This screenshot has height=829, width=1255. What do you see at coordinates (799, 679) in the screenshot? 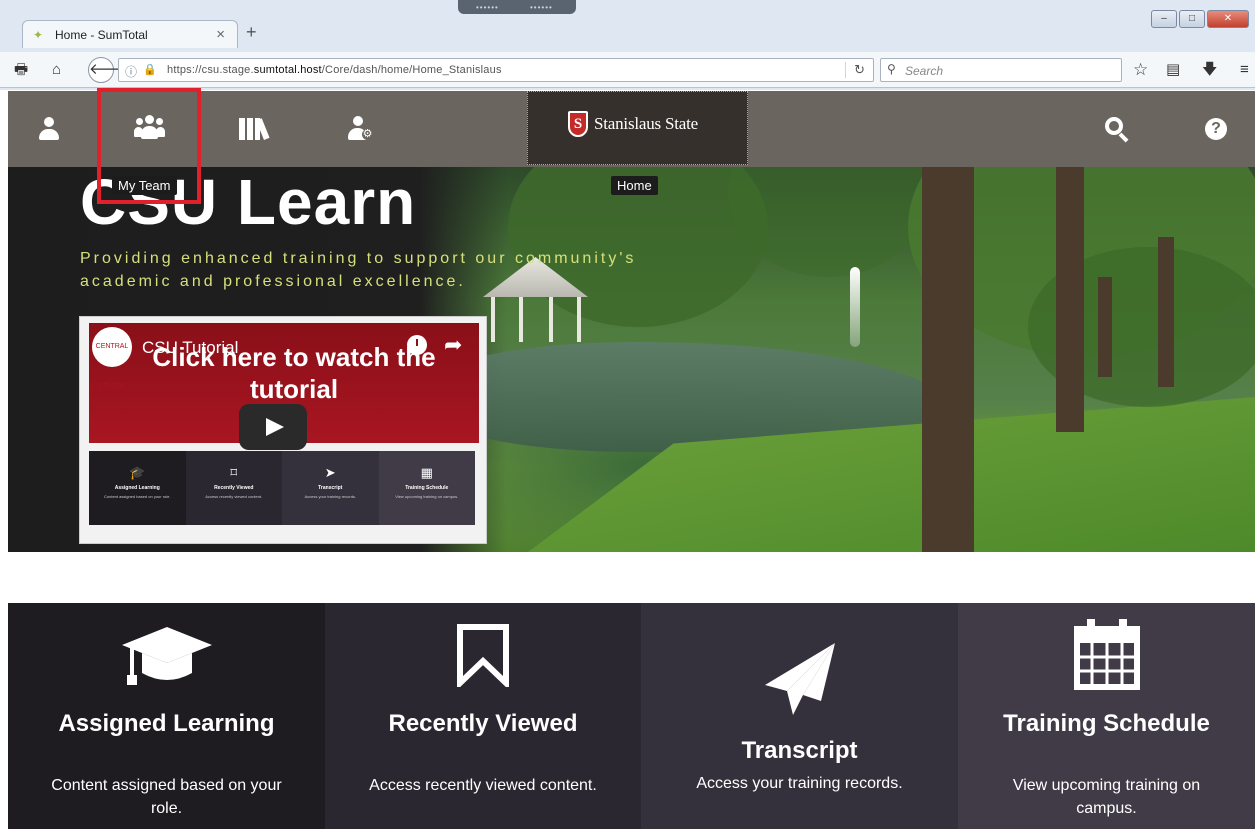
I see `paper-plane-icon` at bounding box center [799, 679].